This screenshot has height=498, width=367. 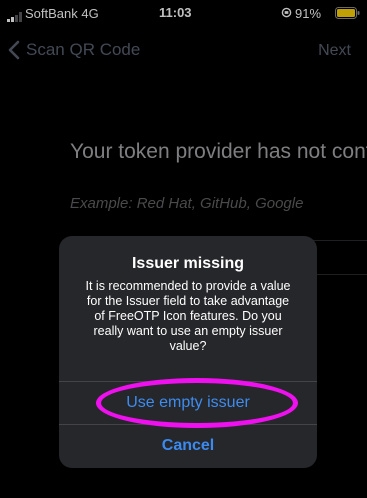 What do you see at coordinates (188, 403) in the screenshot?
I see `use-empty-issuer-button: Use empty issuer` at bounding box center [188, 403].